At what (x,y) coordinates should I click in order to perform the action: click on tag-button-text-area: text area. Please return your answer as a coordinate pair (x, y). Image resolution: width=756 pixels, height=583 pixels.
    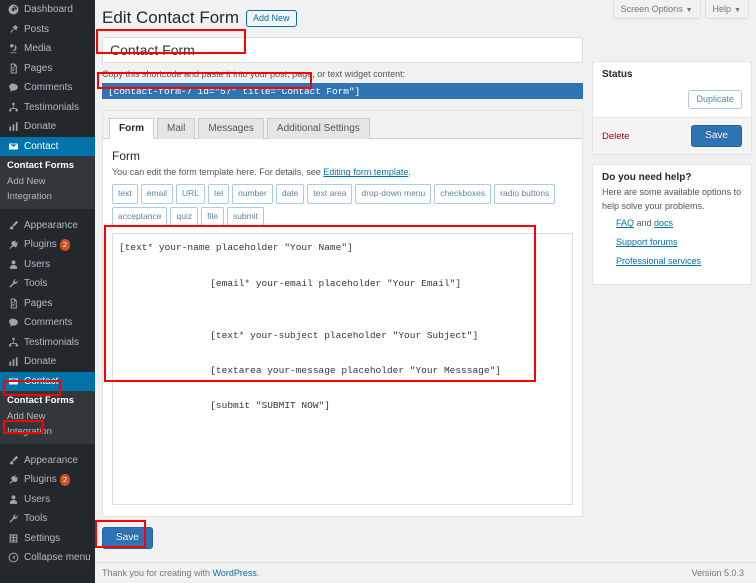
    Looking at the image, I should click on (330, 194).